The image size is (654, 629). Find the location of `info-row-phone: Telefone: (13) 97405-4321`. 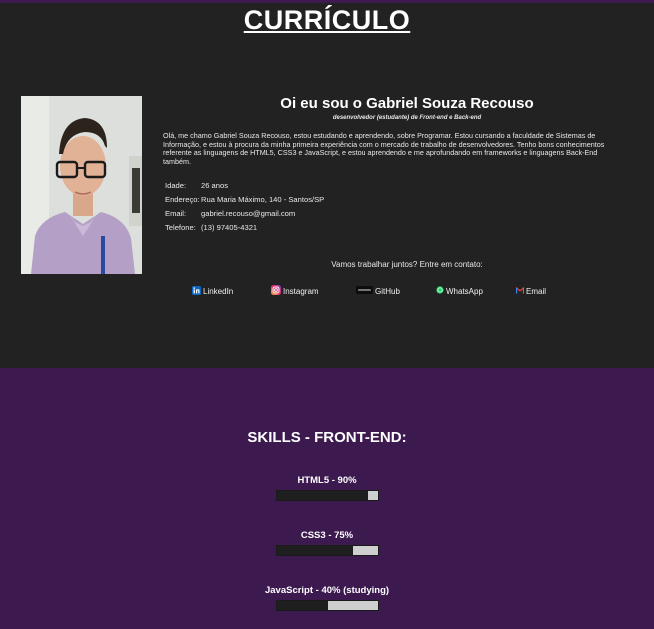

info-row-phone: Telefone: (13) 97405-4321 is located at coordinates (244, 227).